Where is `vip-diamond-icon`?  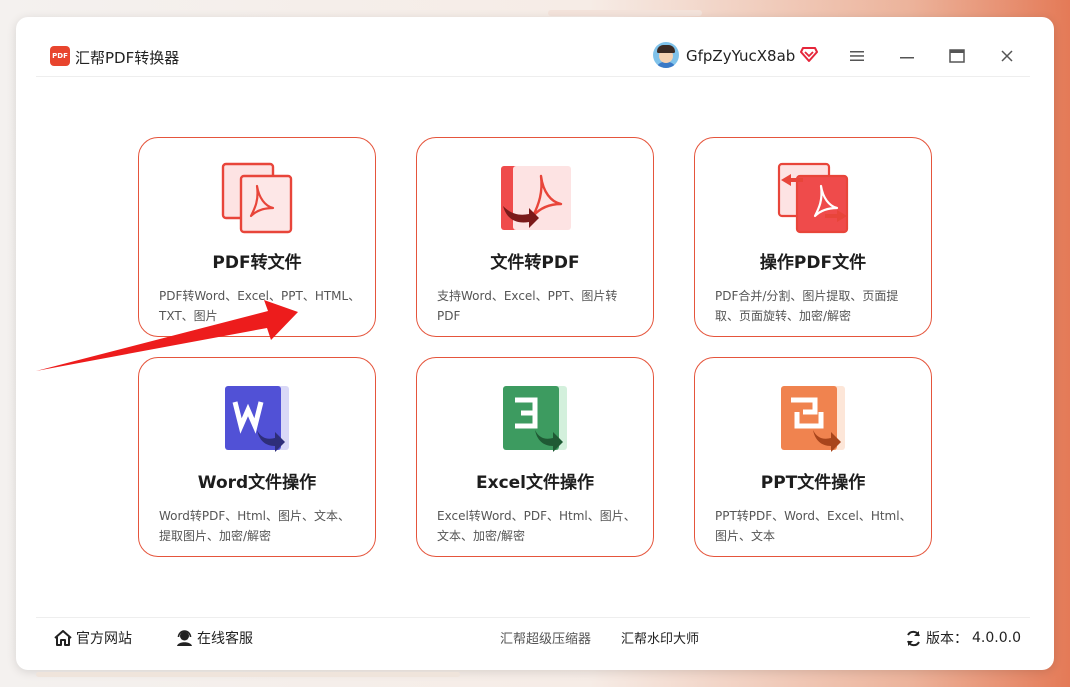
vip-diamond-icon is located at coordinates (809, 54).